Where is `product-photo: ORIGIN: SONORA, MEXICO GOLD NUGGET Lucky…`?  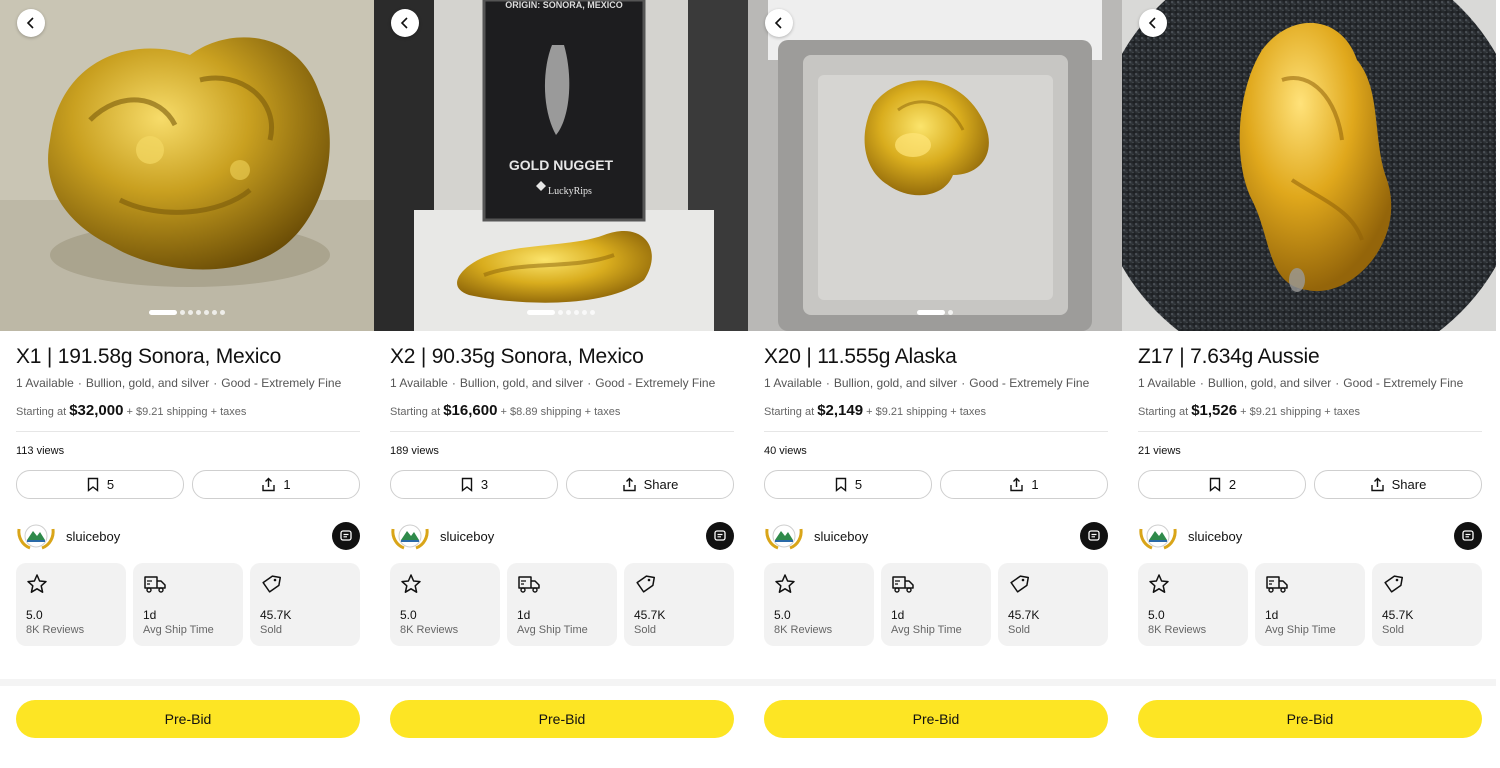 product-photo: ORIGIN: SONORA, MEXICO GOLD NUGGET Lucky… is located at coordinates (561, 165).